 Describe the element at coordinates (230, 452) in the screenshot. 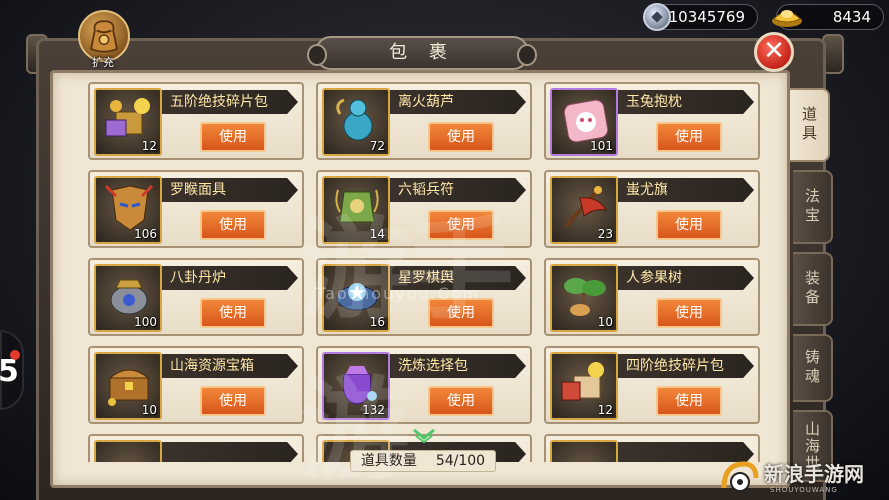

I see `item-name-partial` at that location.